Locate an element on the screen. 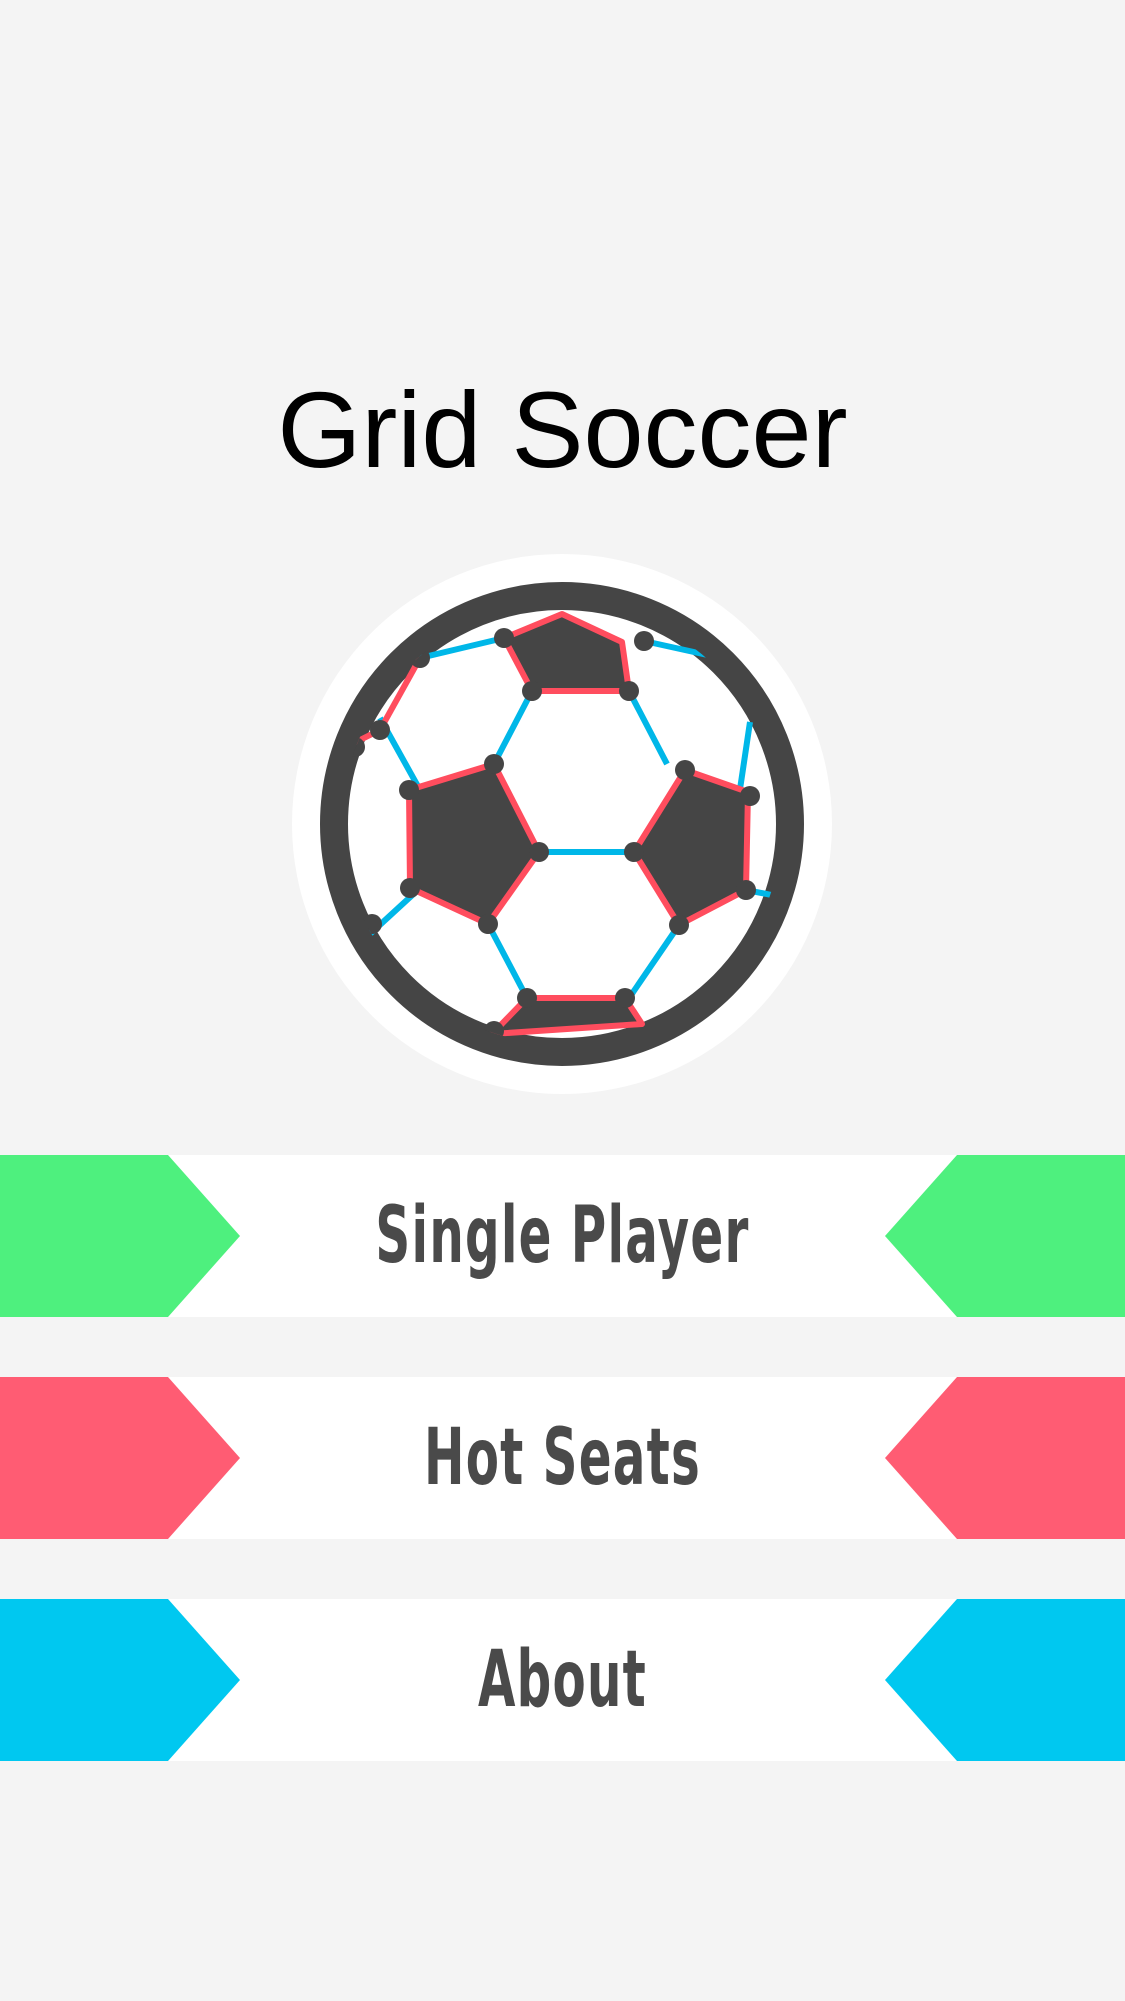  hot-seats-button: Hot Seats is located at coordinates (562, 1458).